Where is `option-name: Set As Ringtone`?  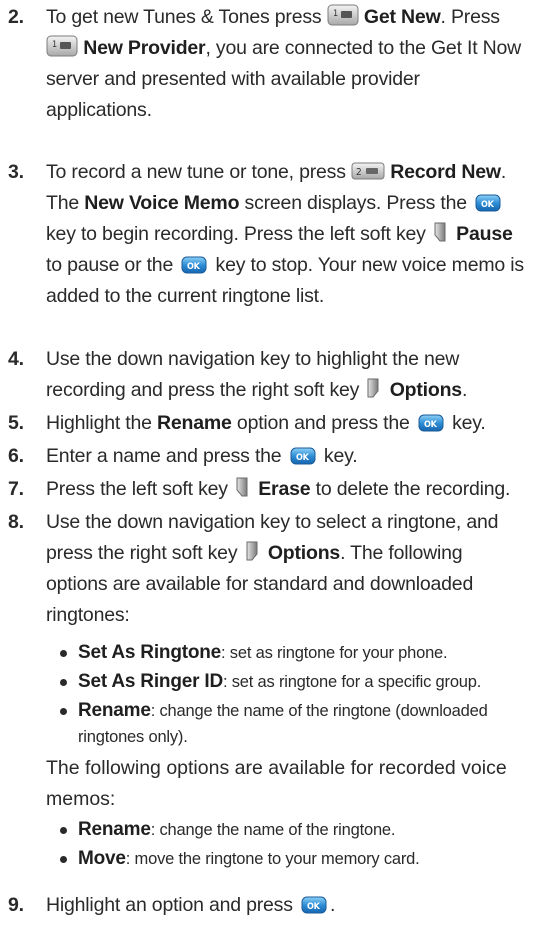 option-name: Set As Ringtone is located at coordinates (150, 652).